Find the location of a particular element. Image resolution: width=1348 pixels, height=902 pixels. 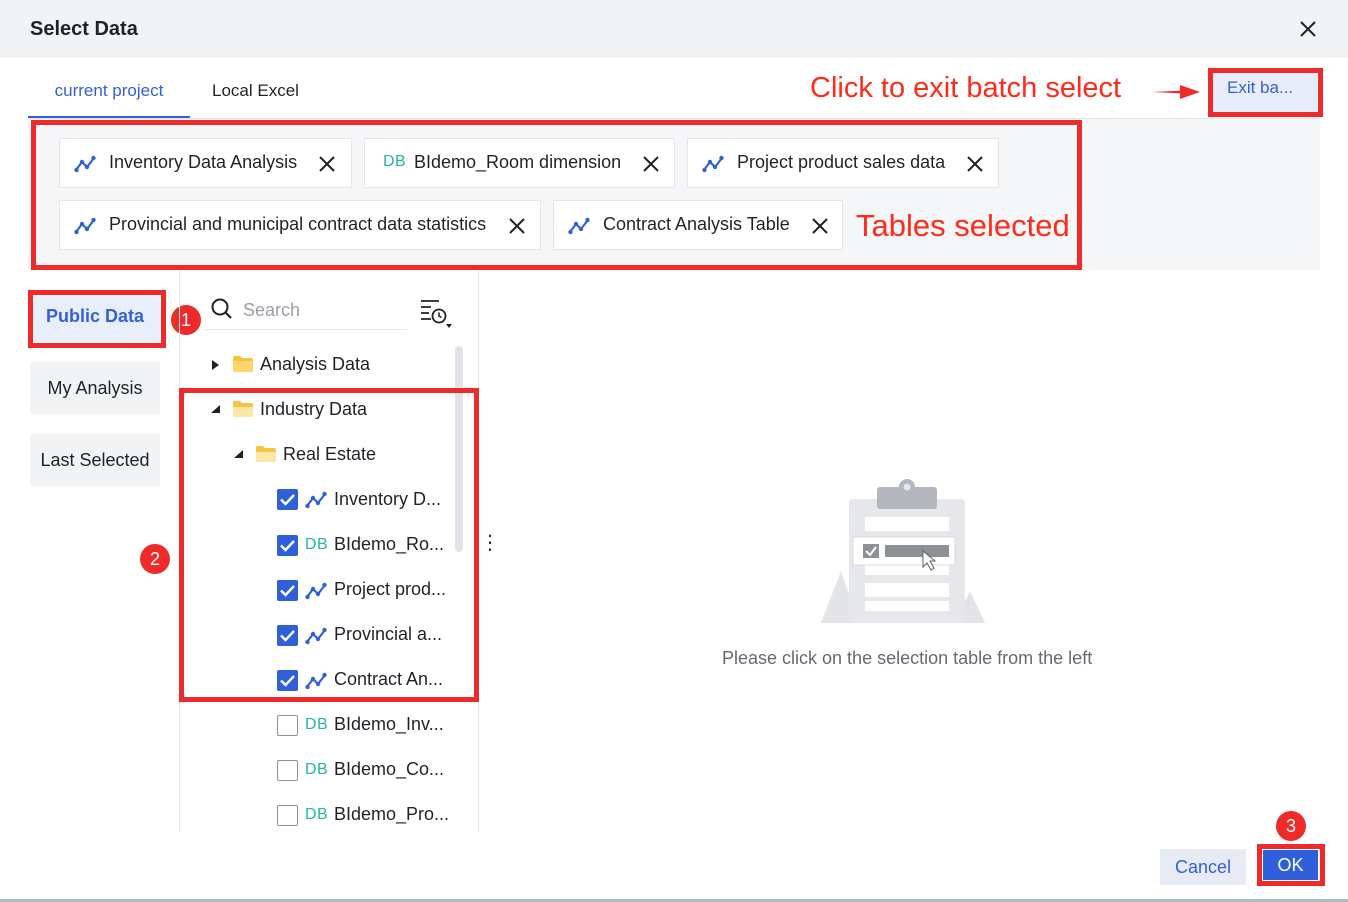

category-public-data: Public Data is located at coordinates (95, 316).